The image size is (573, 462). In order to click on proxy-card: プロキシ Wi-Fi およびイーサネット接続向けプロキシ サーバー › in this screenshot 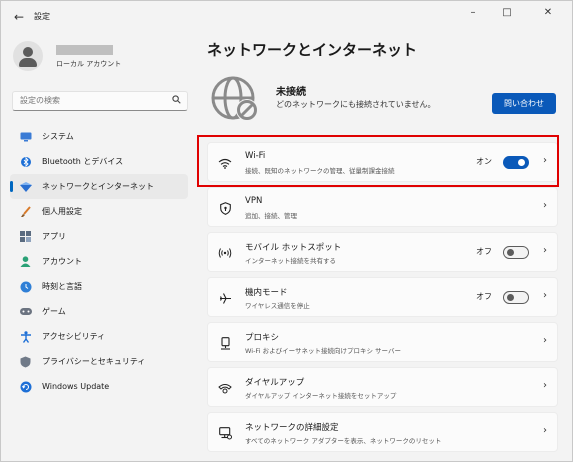, I will do `click(382, 342)`.